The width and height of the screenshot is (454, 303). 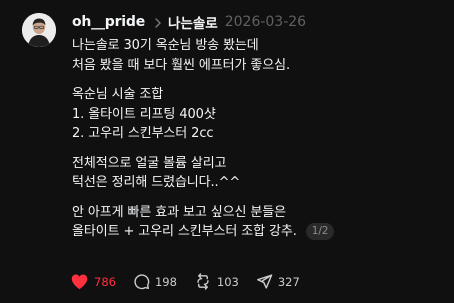 I want to click on post-header: oh__pride 나는솔로 2026-03-26, so click(x=189, y=22).